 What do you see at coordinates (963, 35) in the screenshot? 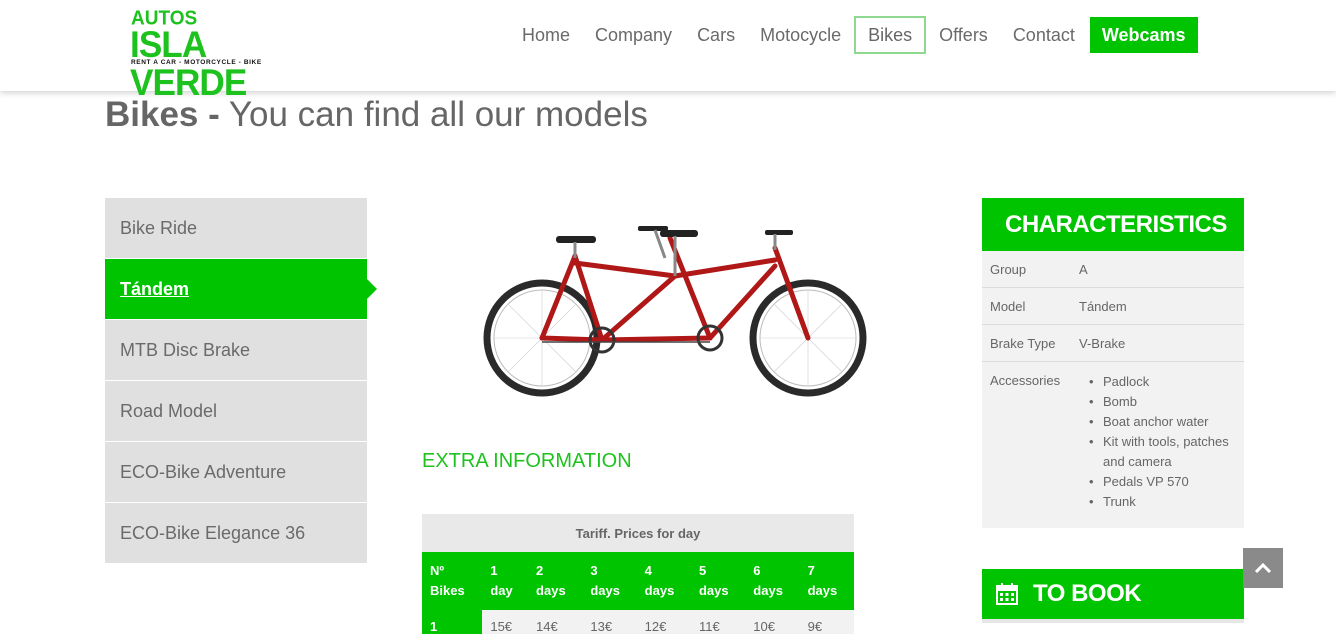
I see `nav-offers: Offers` at bounding box center [963, 35].